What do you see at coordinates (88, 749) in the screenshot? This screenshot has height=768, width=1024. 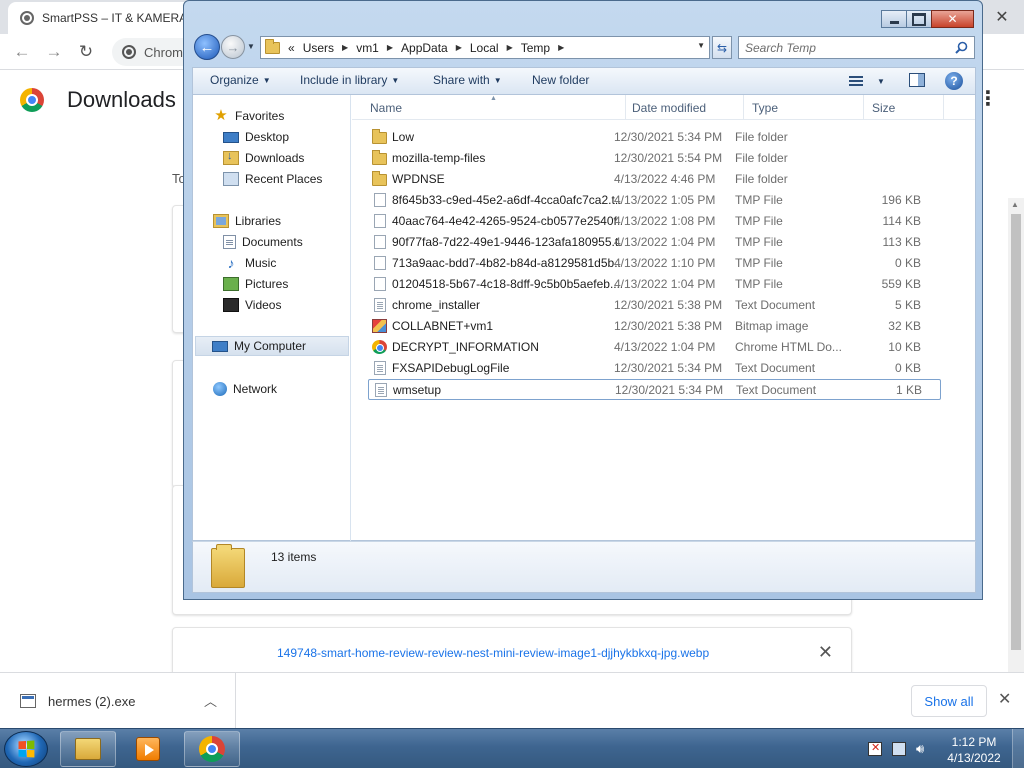 I see `taskbar-explorer-button` at bounding box center [88, 749].